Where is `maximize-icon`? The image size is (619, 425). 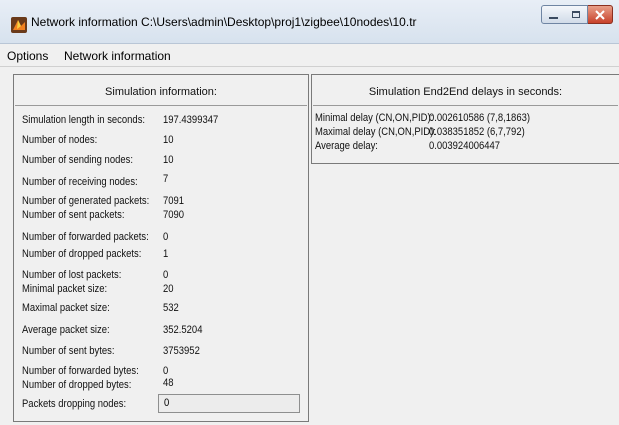 maximize-icon is located at coordinates (575, 14).